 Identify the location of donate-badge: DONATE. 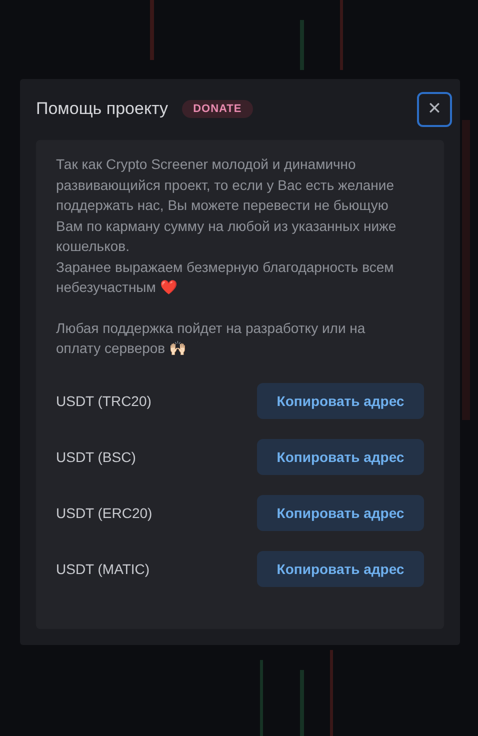
(217, 109).